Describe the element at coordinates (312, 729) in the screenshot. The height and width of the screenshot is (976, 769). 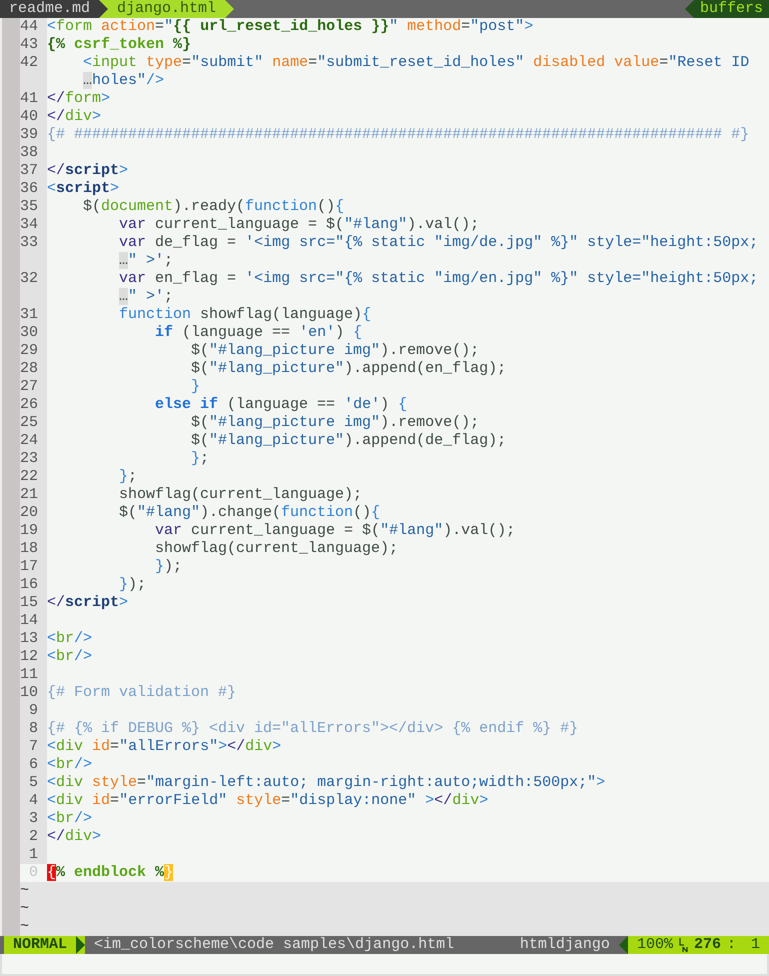
I see `code-line: {# {% if DEBUG %} <div id="allErrors"></div> {% endif %} #}` at that location.